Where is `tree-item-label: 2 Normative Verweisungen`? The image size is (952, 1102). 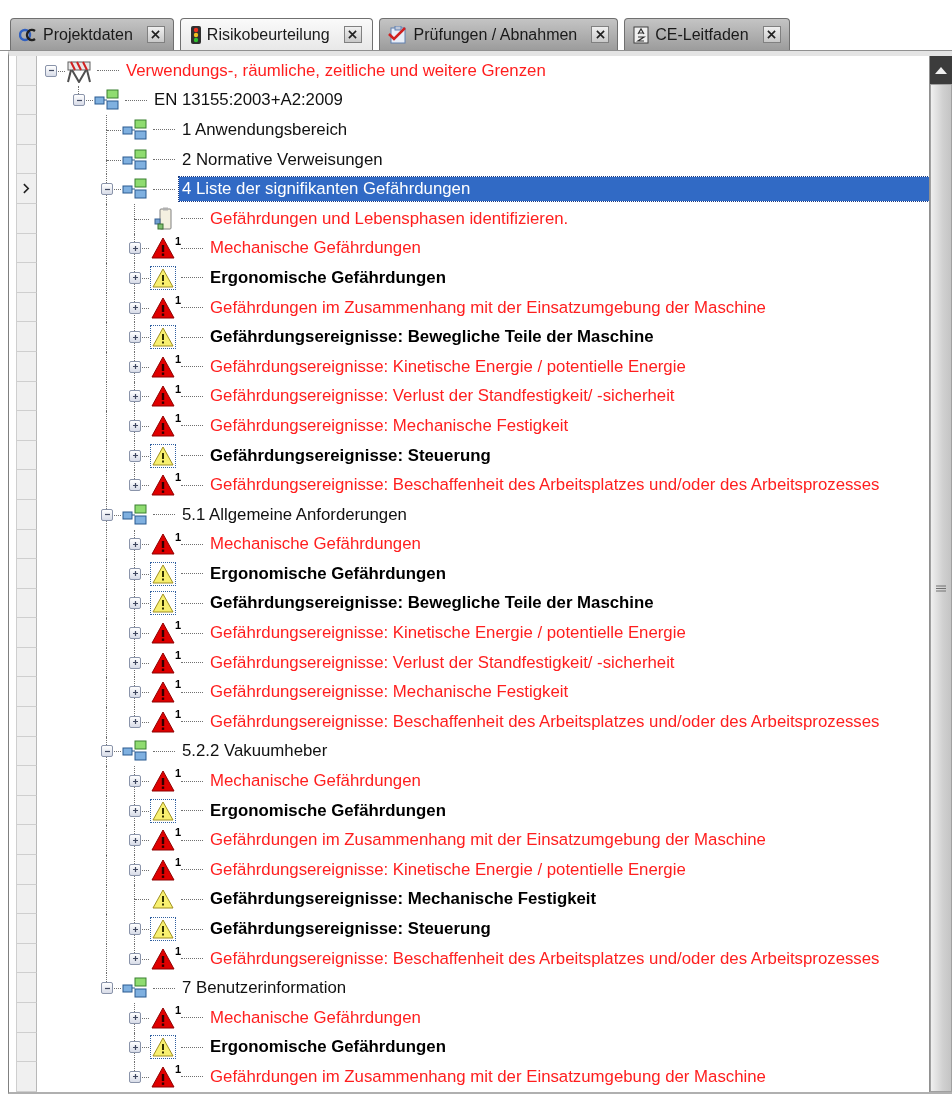 tree-item-label: 2 Normative Verweisungen is located at coordinates (282, 159).